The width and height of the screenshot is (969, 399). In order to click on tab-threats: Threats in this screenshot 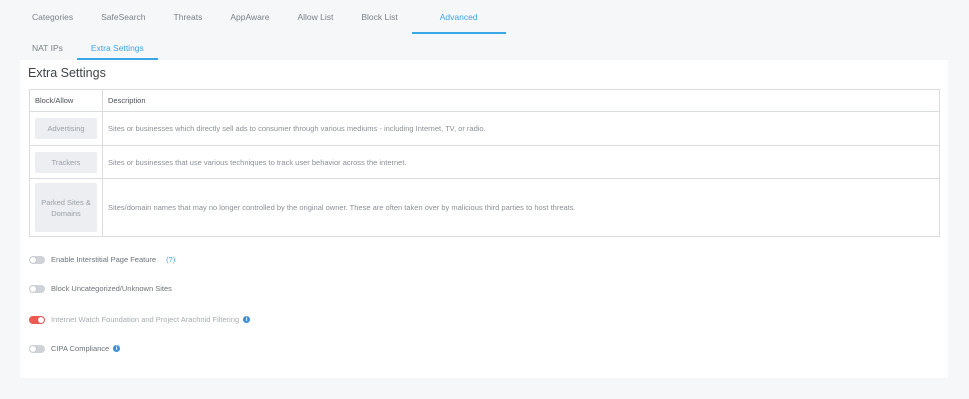, I will do `click(188, 23)`.